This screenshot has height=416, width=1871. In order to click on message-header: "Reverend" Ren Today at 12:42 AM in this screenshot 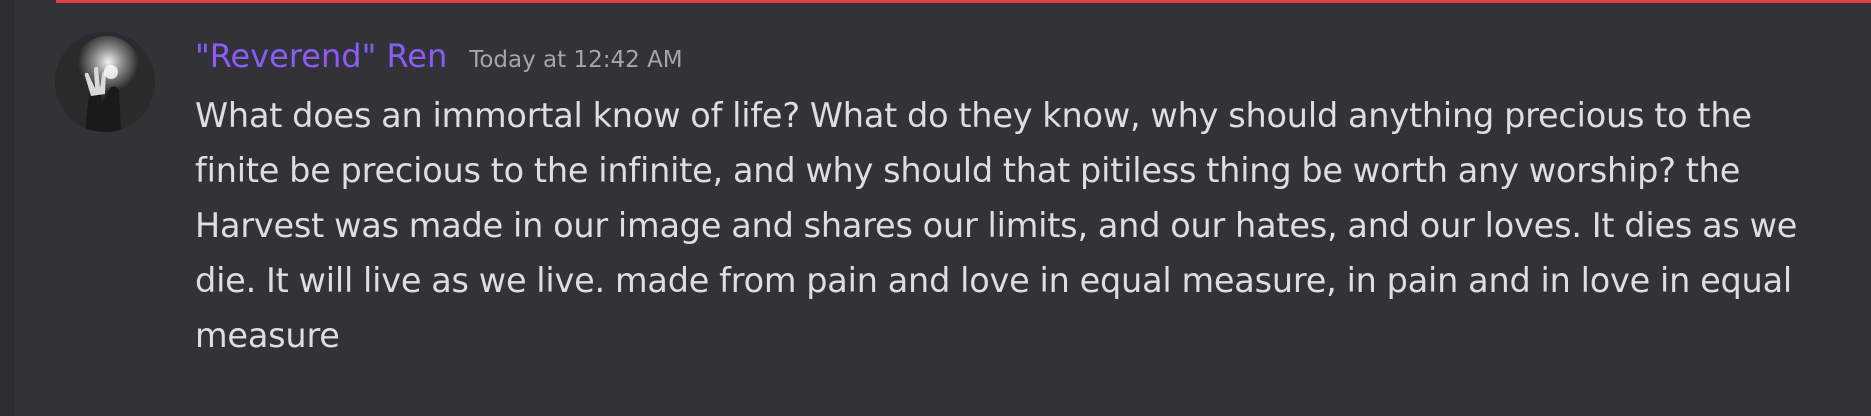, I will do `click(439, 56)`.